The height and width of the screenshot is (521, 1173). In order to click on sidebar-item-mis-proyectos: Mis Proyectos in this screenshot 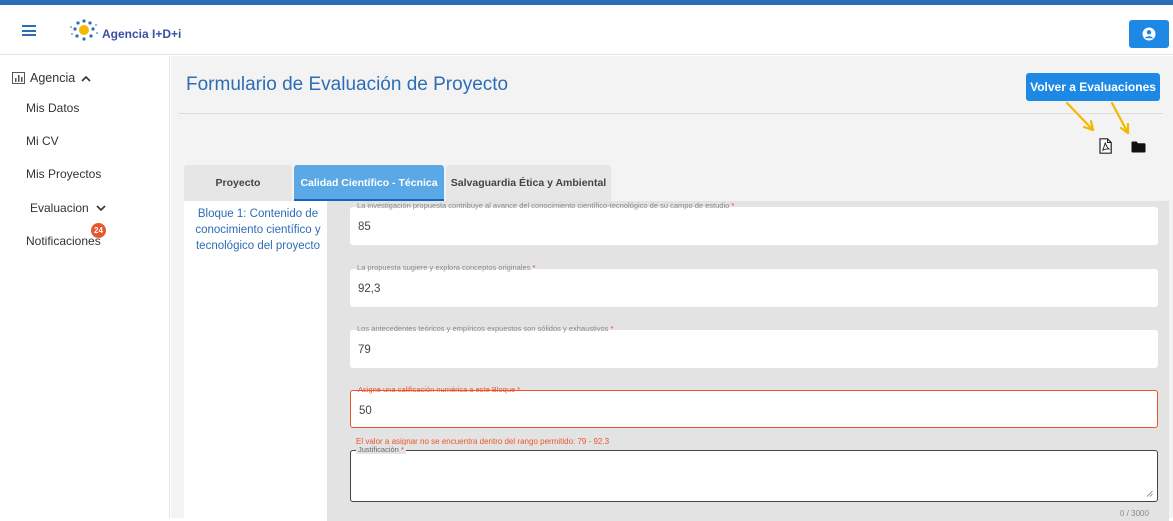, I will do `click(63, 174)`.